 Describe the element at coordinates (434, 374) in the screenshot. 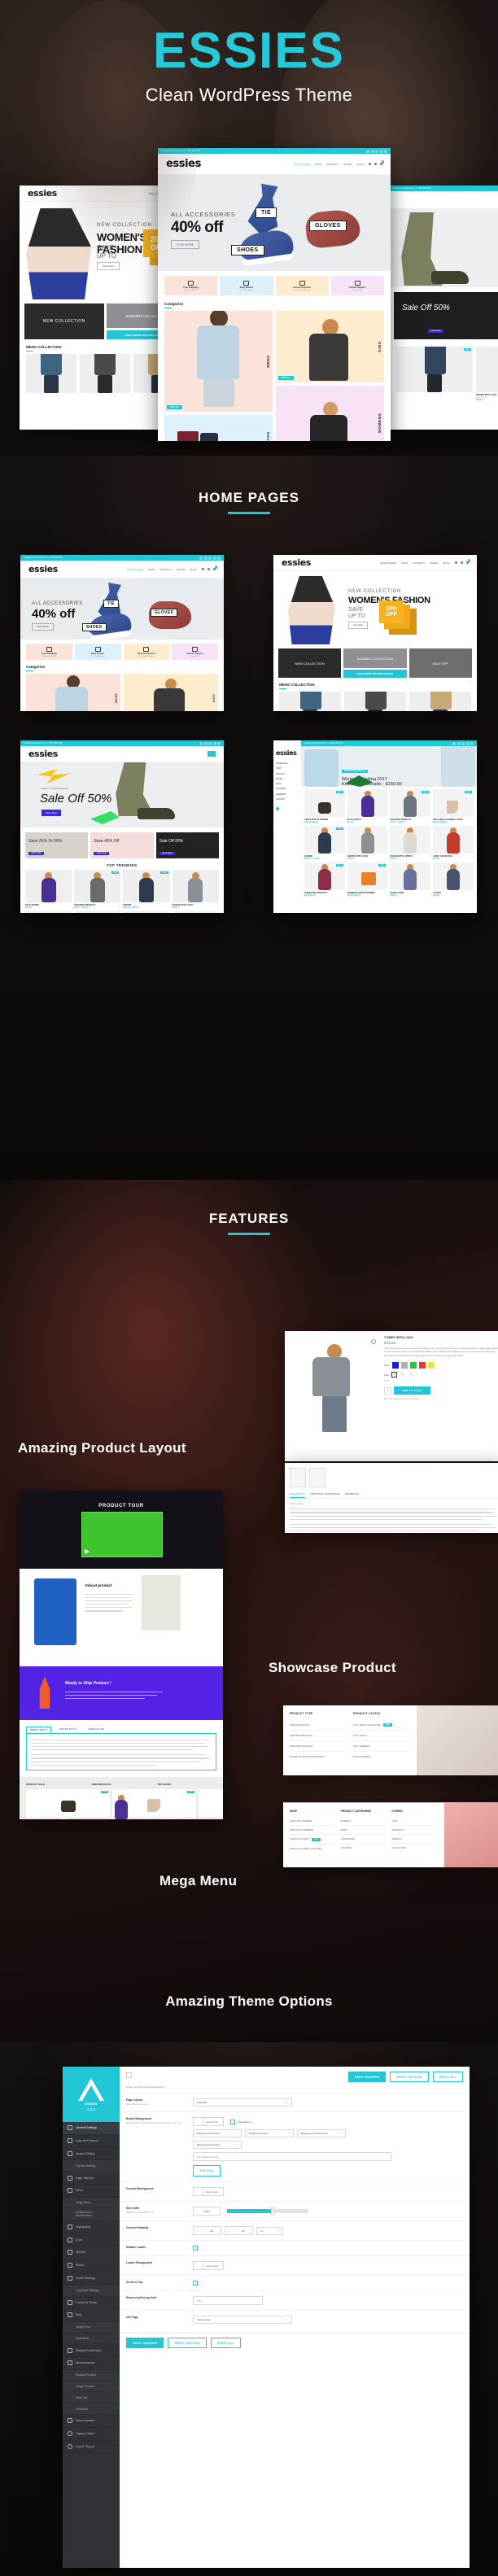

I see `product-card: SALE` at that location.